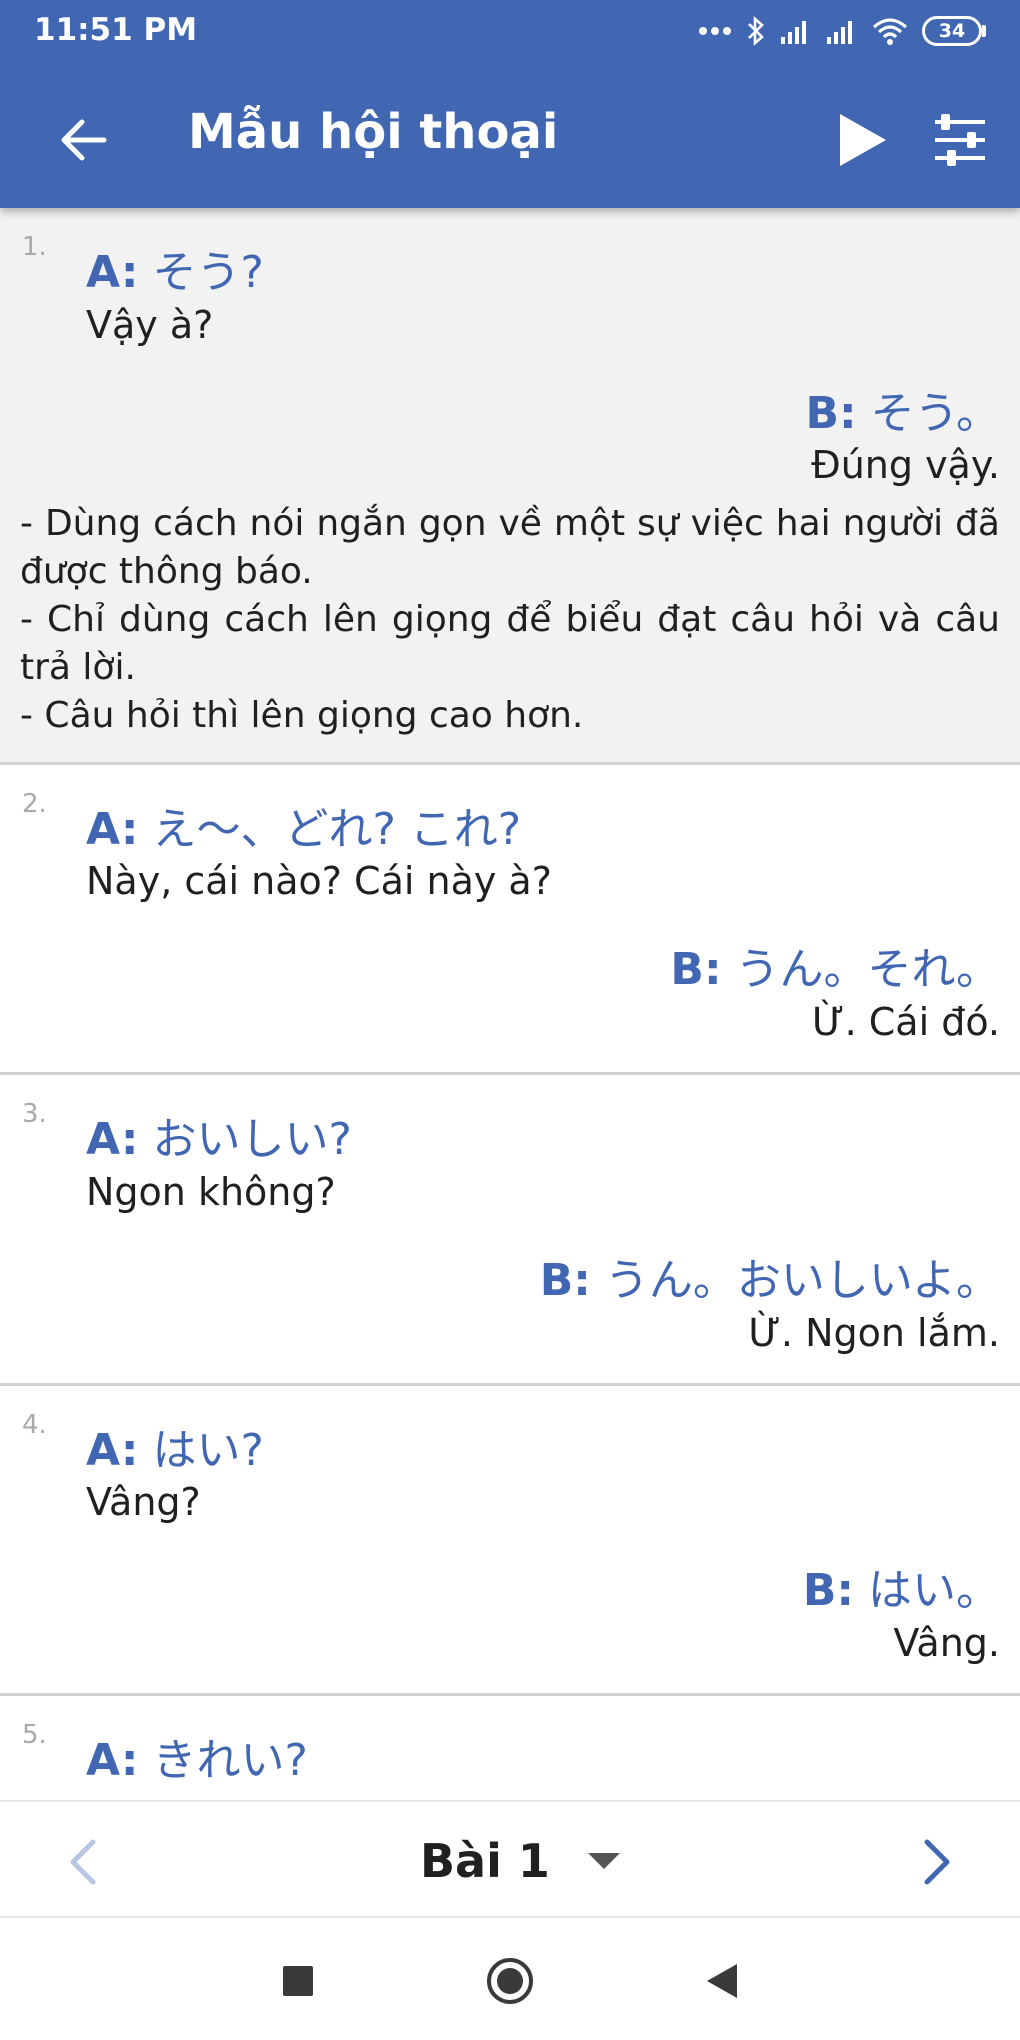  What do you see at coordinates (984, 31) in the screenshot?
I see `battery-tip` at bounding box center [984, 31].